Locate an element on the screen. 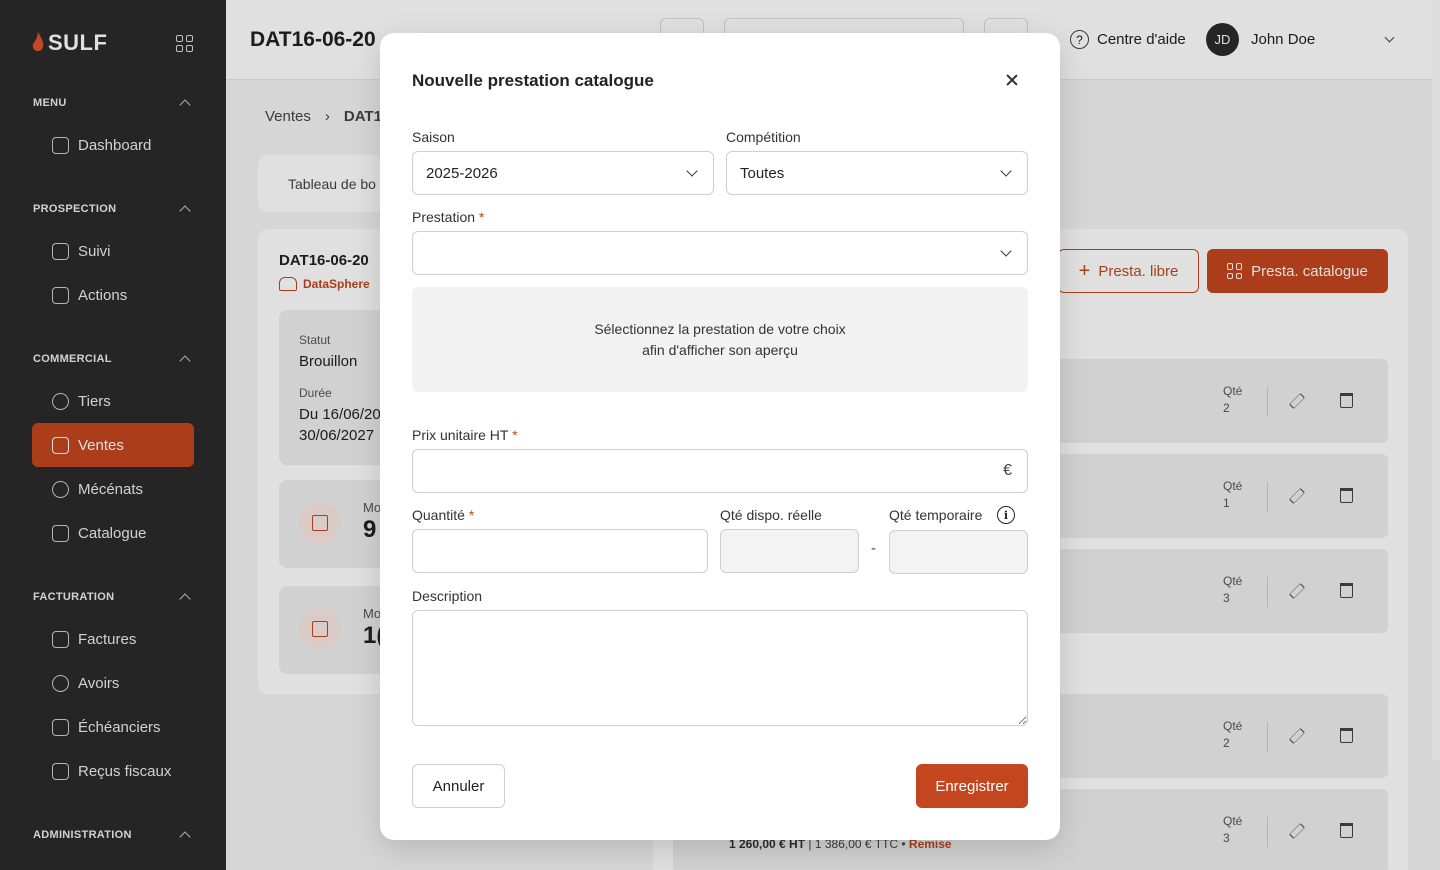 The image size is (1440, 870). currency-suffix: € is located at coordinates (1007, 470).